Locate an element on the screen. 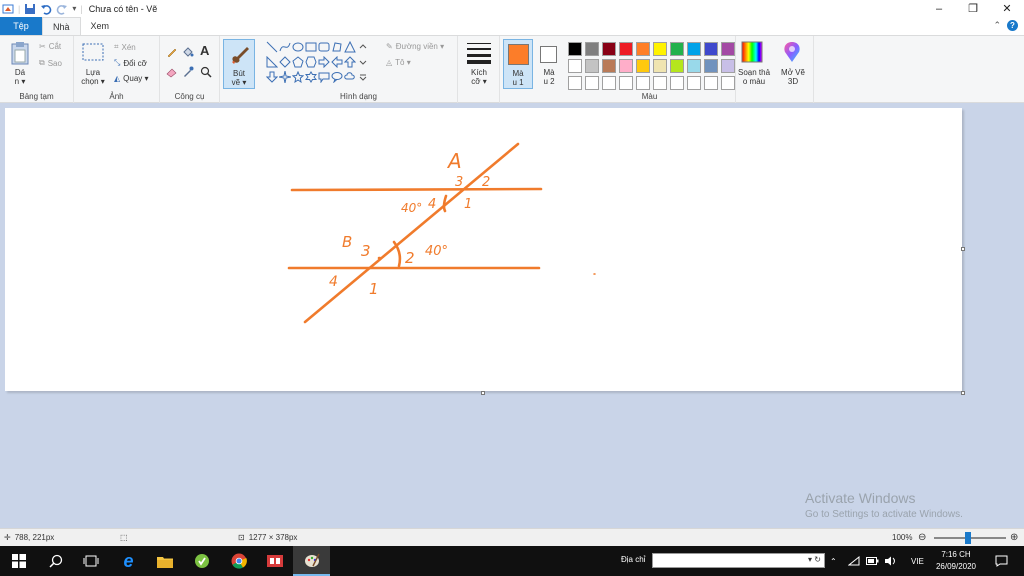 Image resolution: width=1024 pixels, height=576 pixels. help-icon: ? is located at coordinates (1012, 25).